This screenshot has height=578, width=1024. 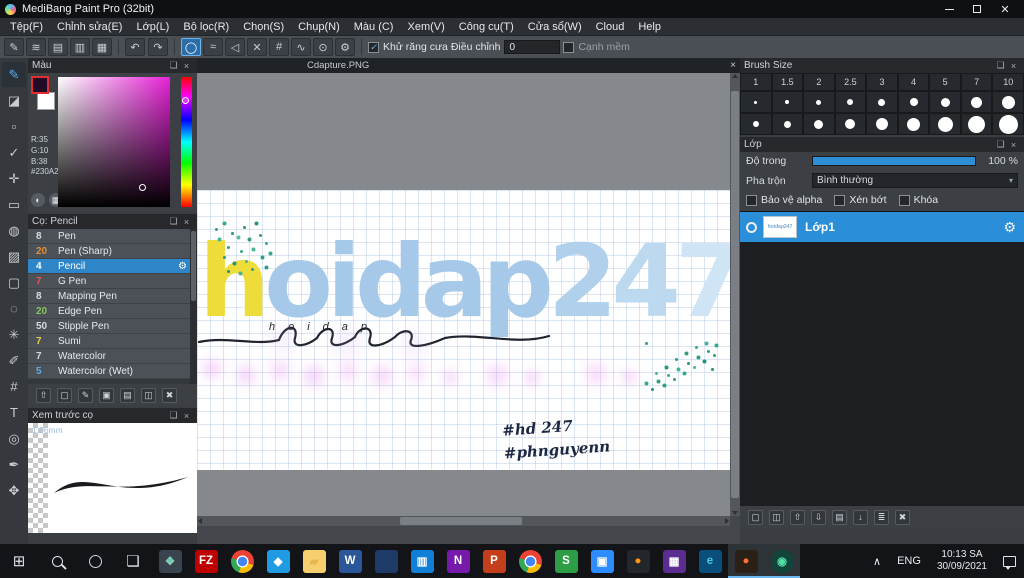 I want to click on taskbar-app-button: ◉, so click(x=782, y=561).